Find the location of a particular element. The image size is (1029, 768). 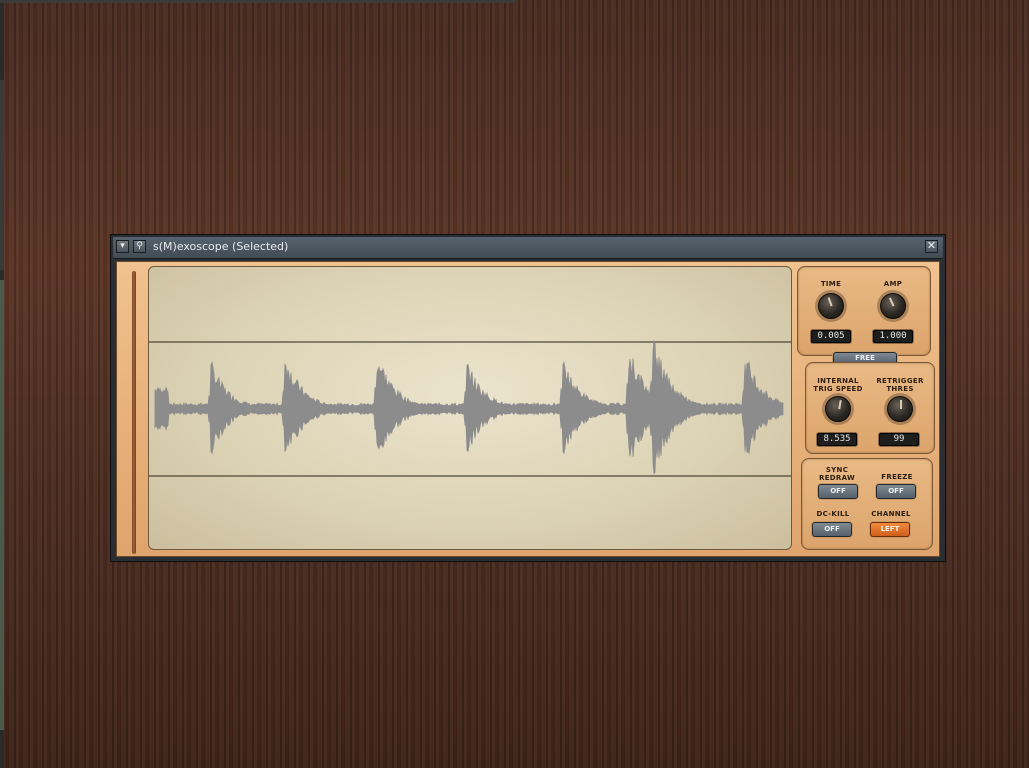

waveform is located at coordinates (469, 407).